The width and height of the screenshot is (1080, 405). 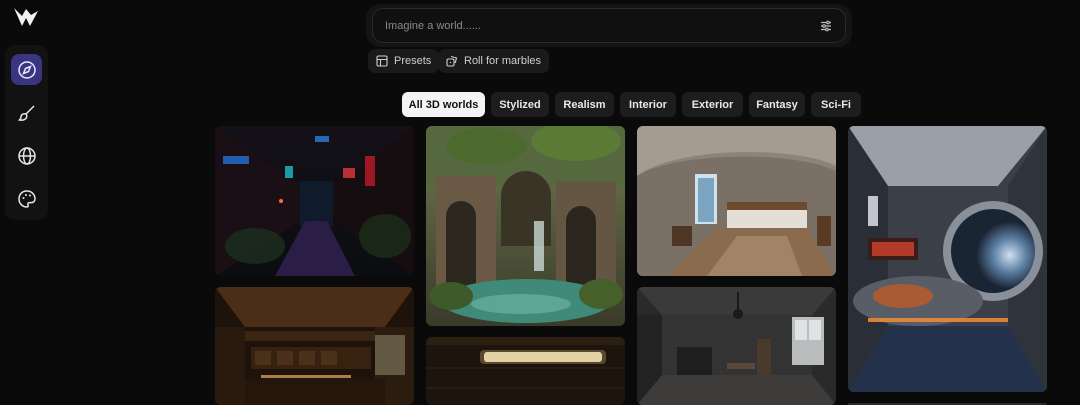 I want to click on world-thumbnail-garden-ruins, so click(x=525, y=226).